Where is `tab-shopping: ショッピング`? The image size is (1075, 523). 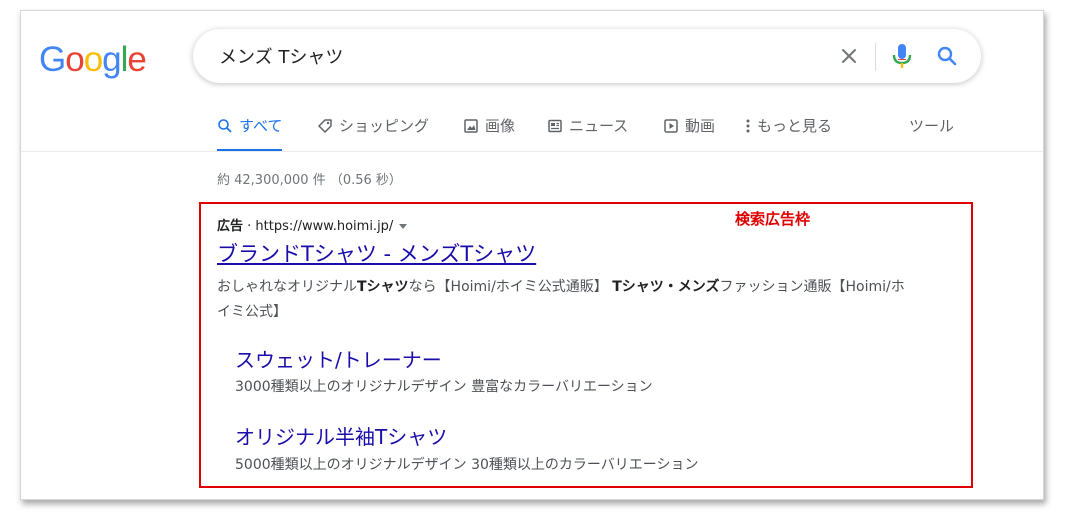
tab-shopping: ショッピング is located at coordinates (373, 130).